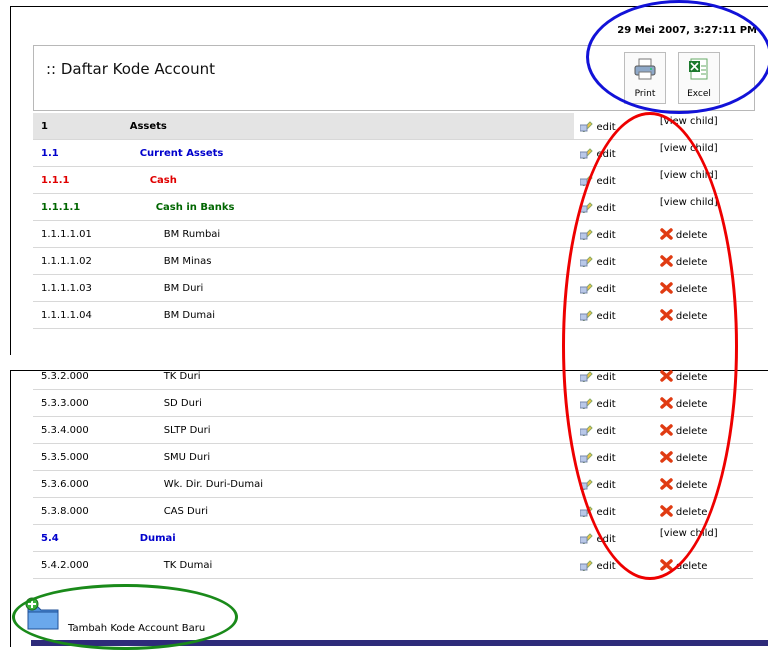  Describe the element at coordinates (645, 69) in the screenshot. I see `printer-icon` at that location.